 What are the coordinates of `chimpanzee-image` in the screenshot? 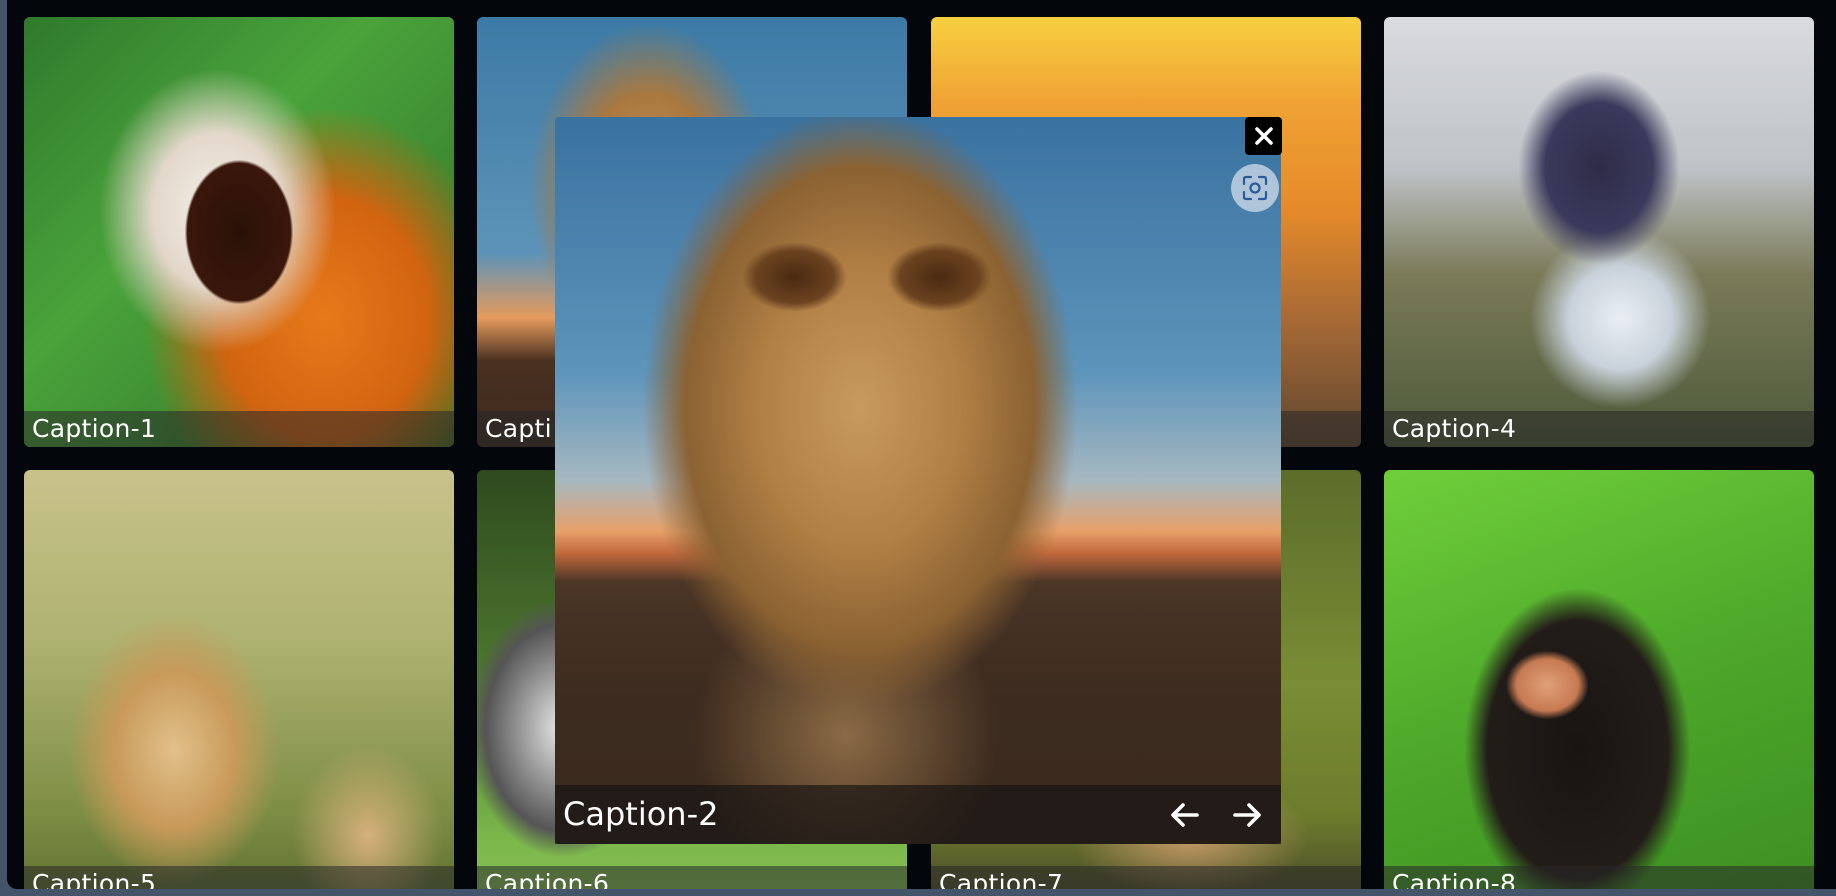 It's located at (1599, 679).